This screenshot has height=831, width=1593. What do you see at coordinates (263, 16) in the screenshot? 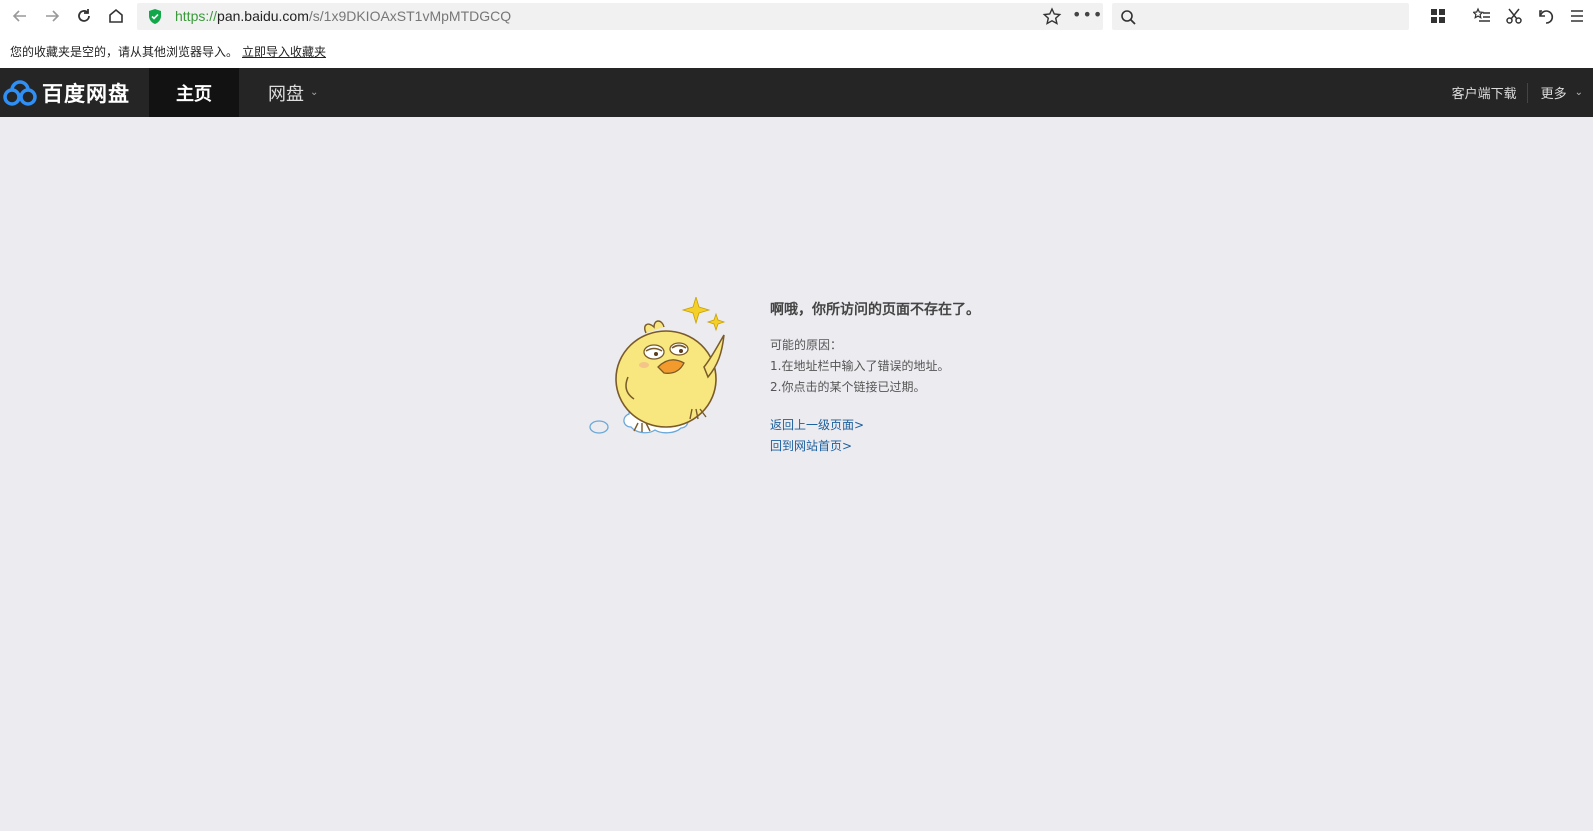
I see `url-host: pan.baidu.com` at bounding box center [263, 16].